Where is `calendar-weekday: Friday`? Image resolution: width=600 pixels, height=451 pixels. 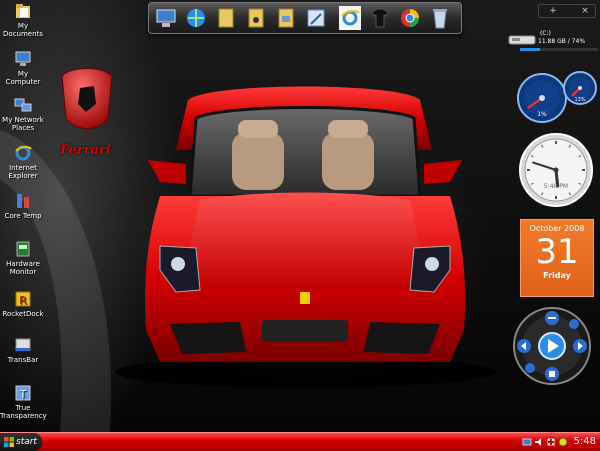
calendar-weekday: Friday is located at coordinates (557, 275).